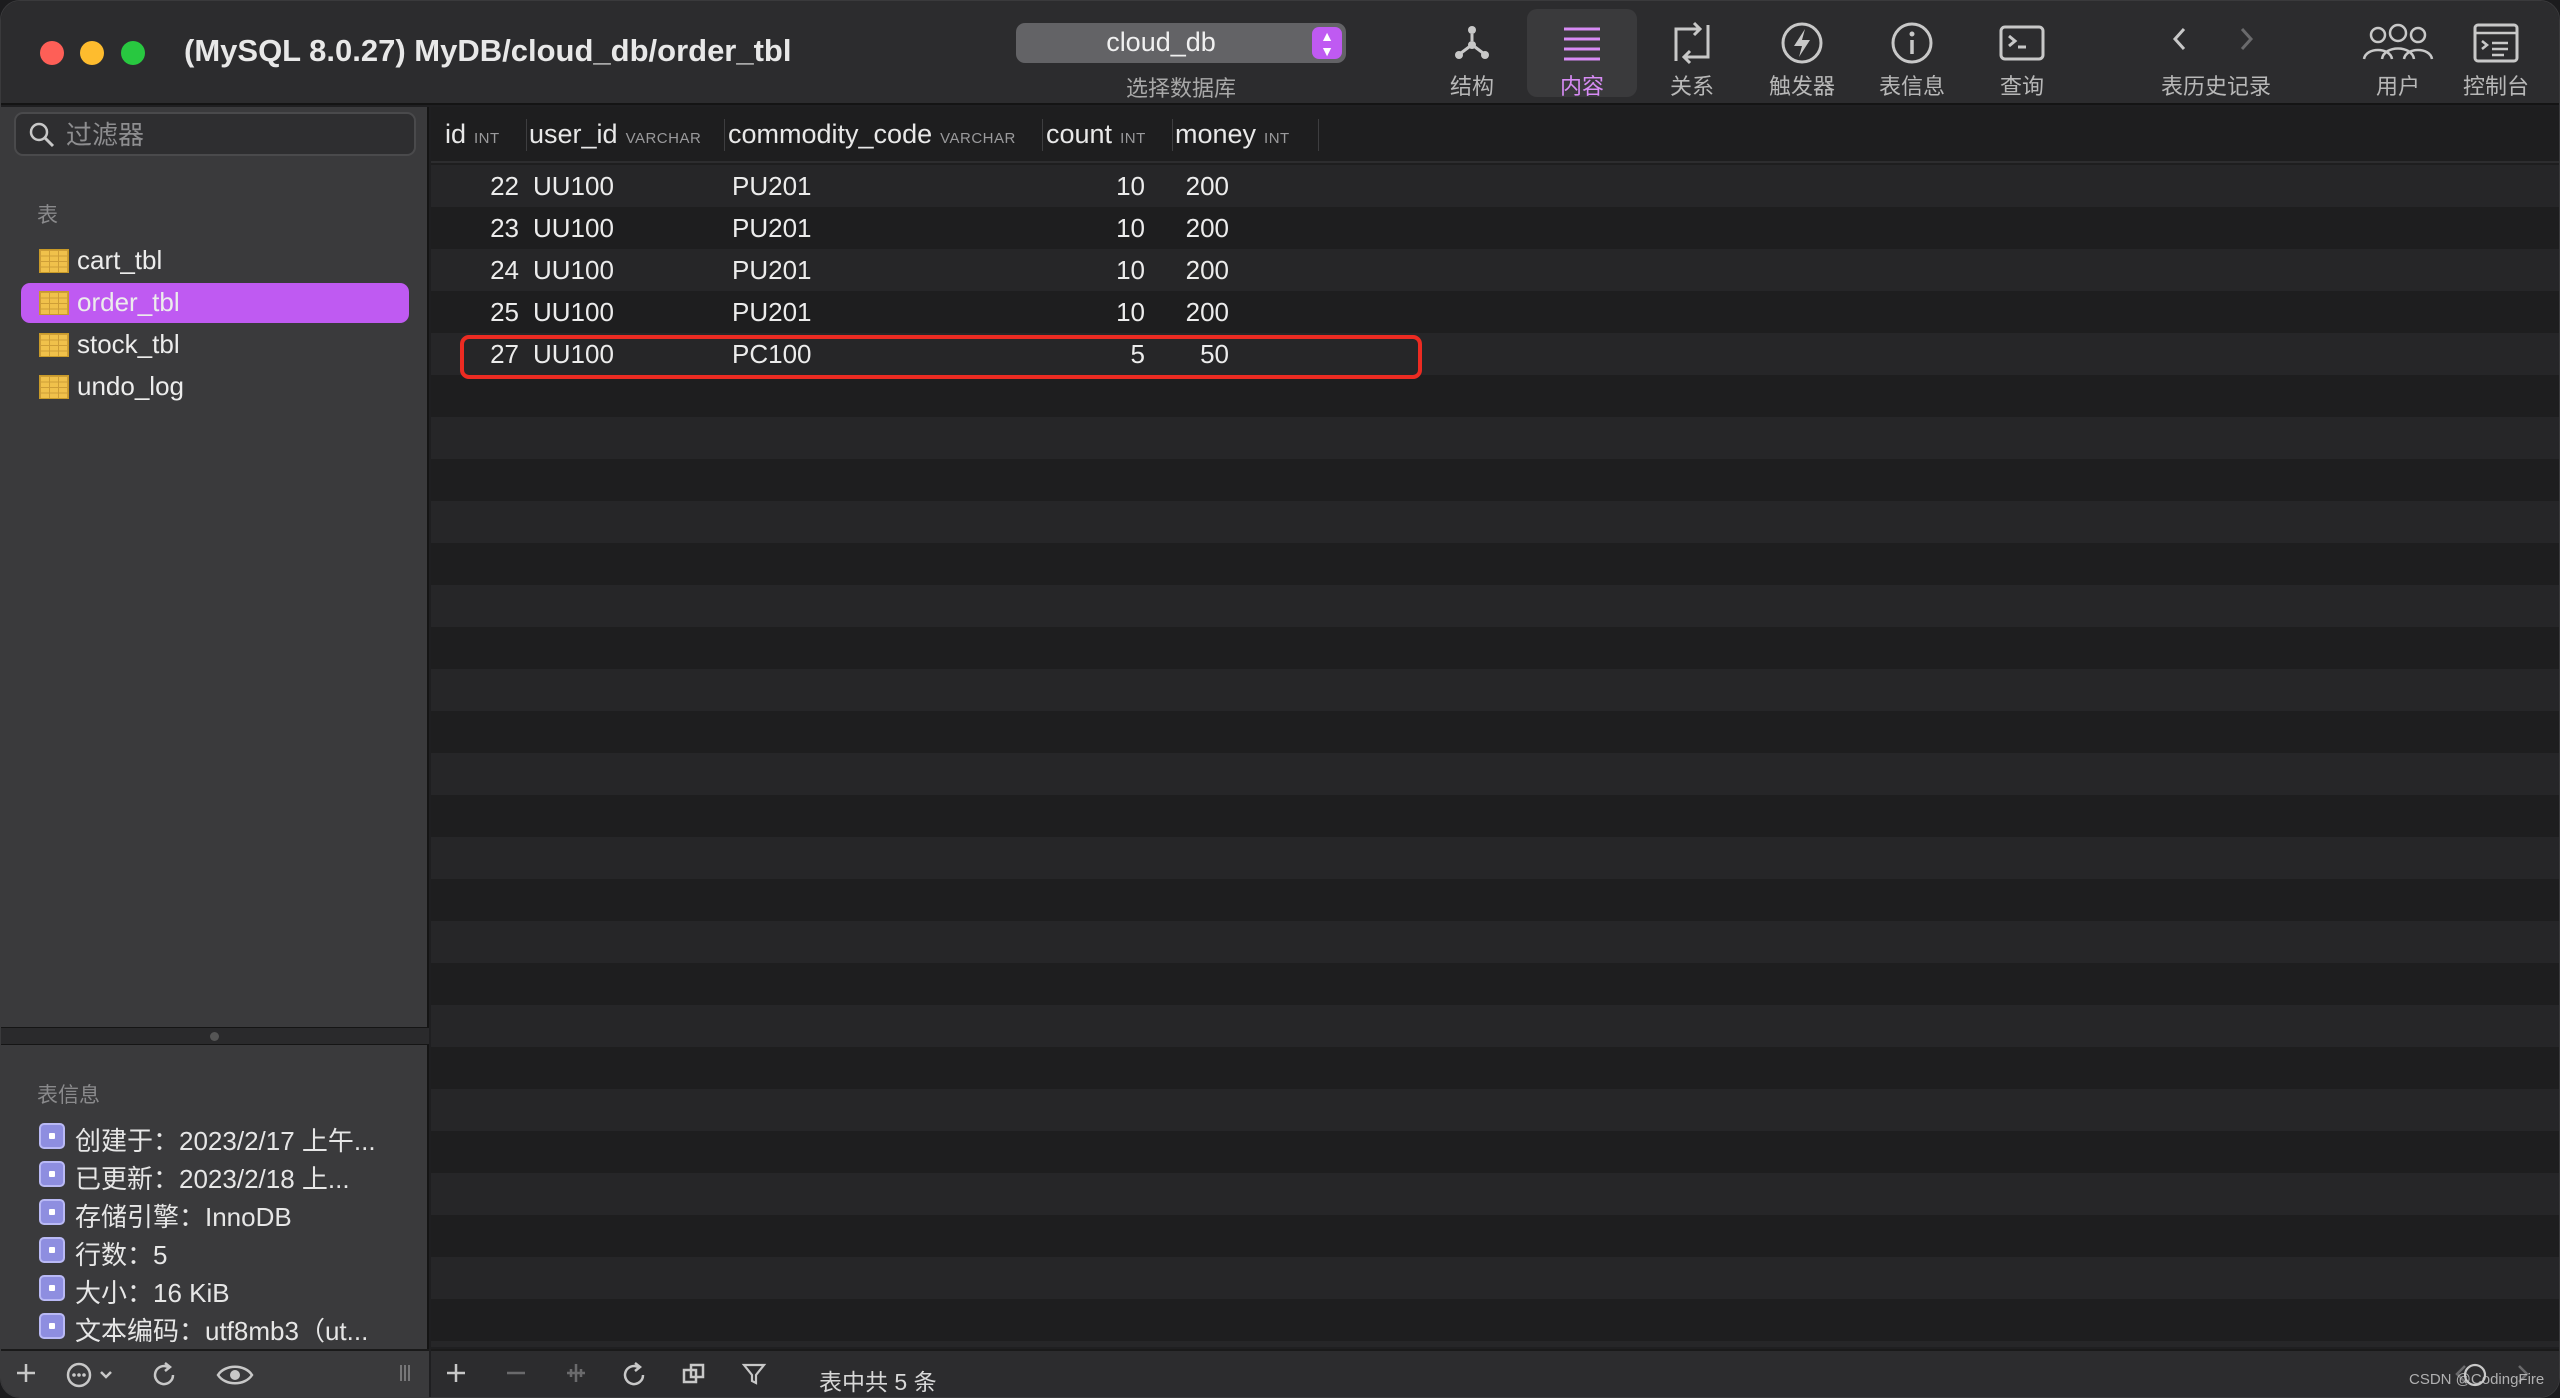 The height and width of the screenshot is (1398, 2560). Describe the element at coordinates (634, 1376) in the screenshot. I see `refresh-table-button` at that location.